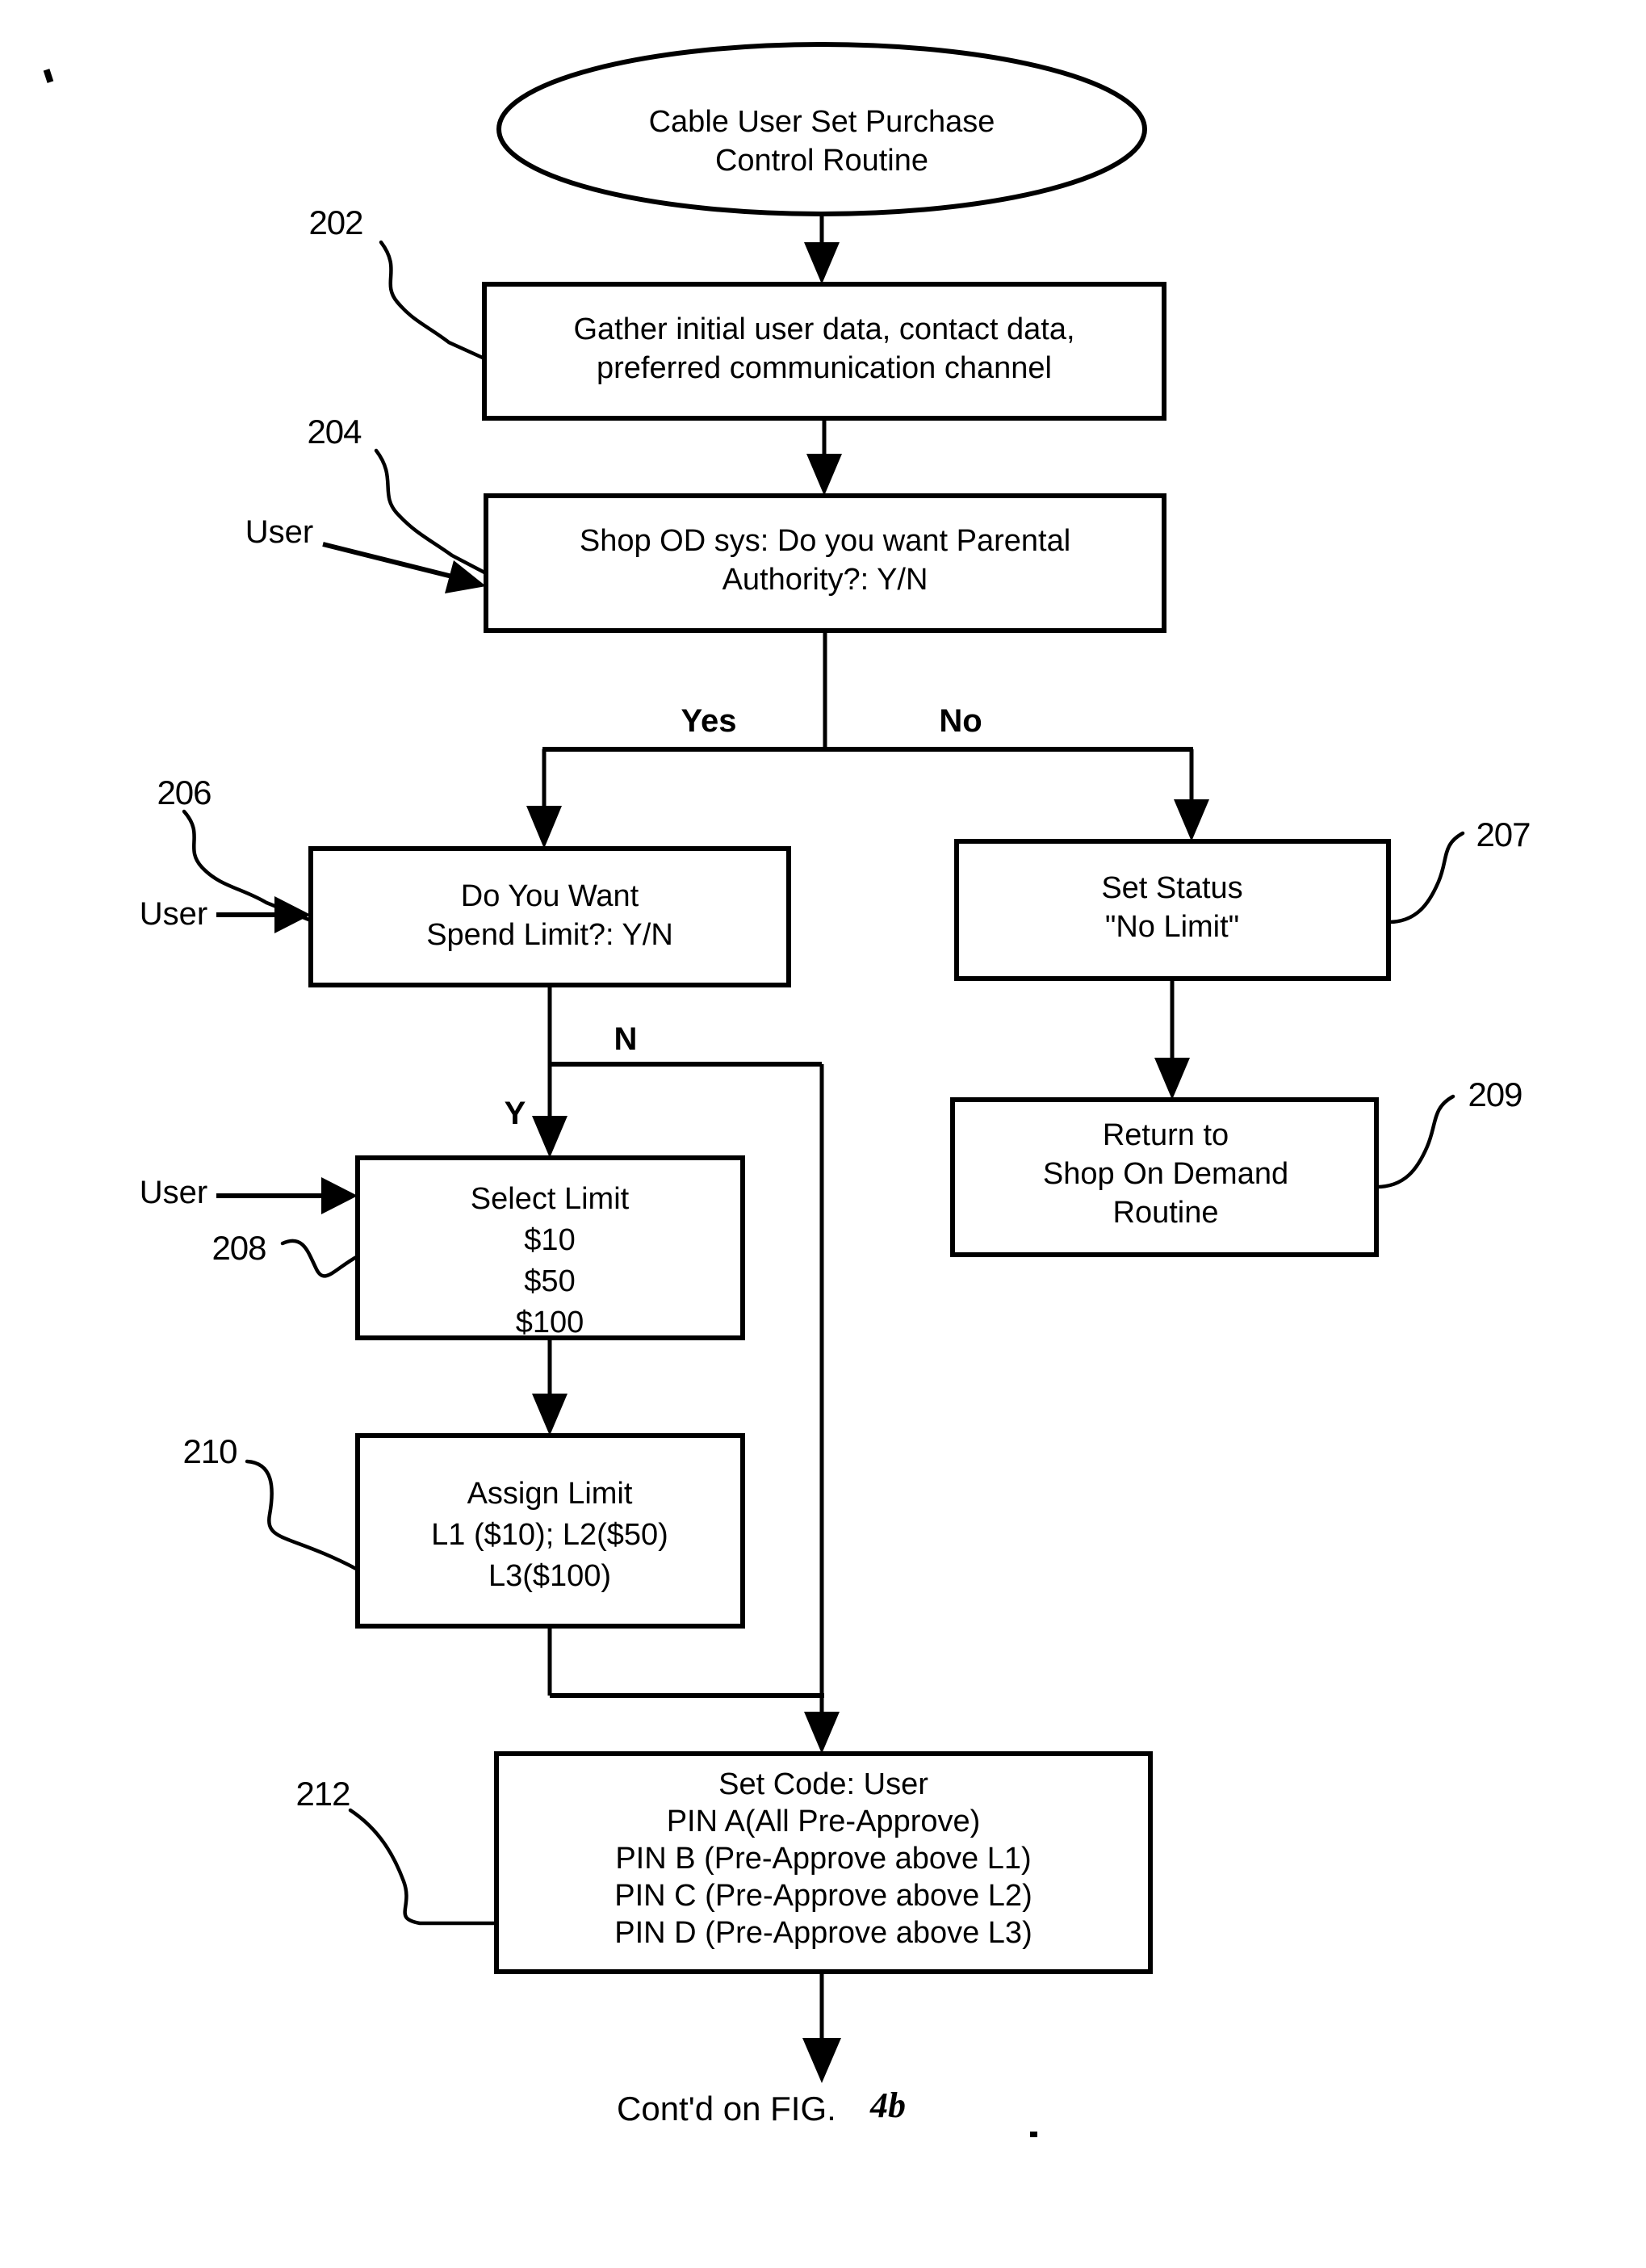  I want to click on ref-number-210: 210, so click(209, 1451).